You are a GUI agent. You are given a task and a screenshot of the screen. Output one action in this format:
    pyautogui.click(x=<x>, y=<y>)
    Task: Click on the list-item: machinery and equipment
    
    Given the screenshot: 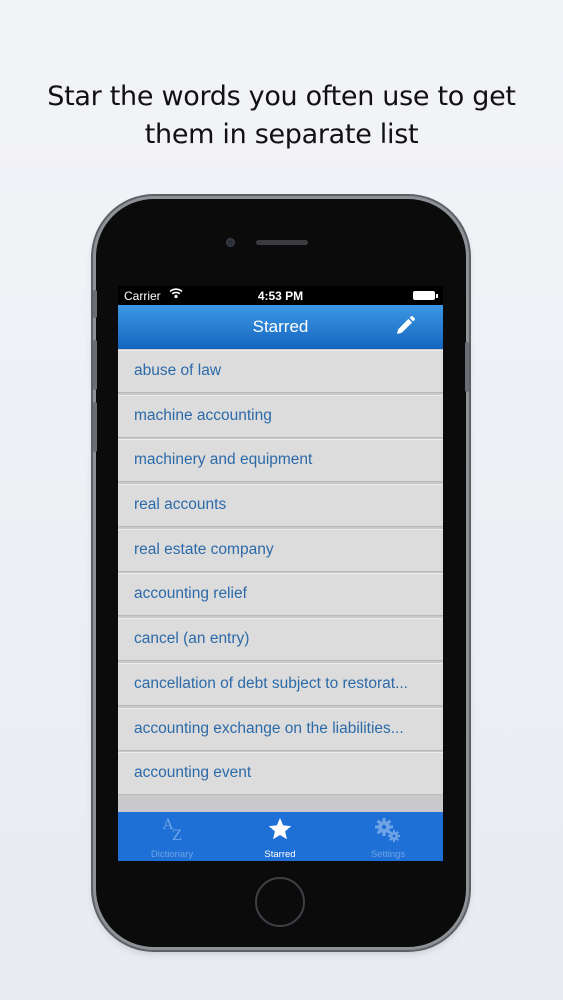 What is the action you would take?
    pyautogui.click(x=280, y=461)
    